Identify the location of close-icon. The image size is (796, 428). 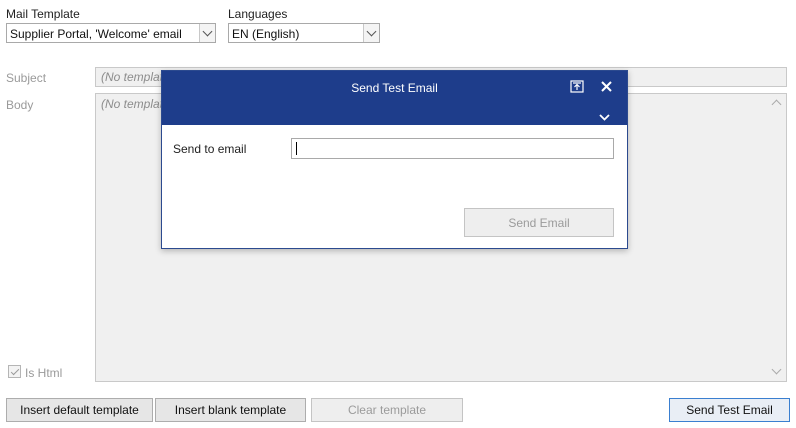
(606, 88).